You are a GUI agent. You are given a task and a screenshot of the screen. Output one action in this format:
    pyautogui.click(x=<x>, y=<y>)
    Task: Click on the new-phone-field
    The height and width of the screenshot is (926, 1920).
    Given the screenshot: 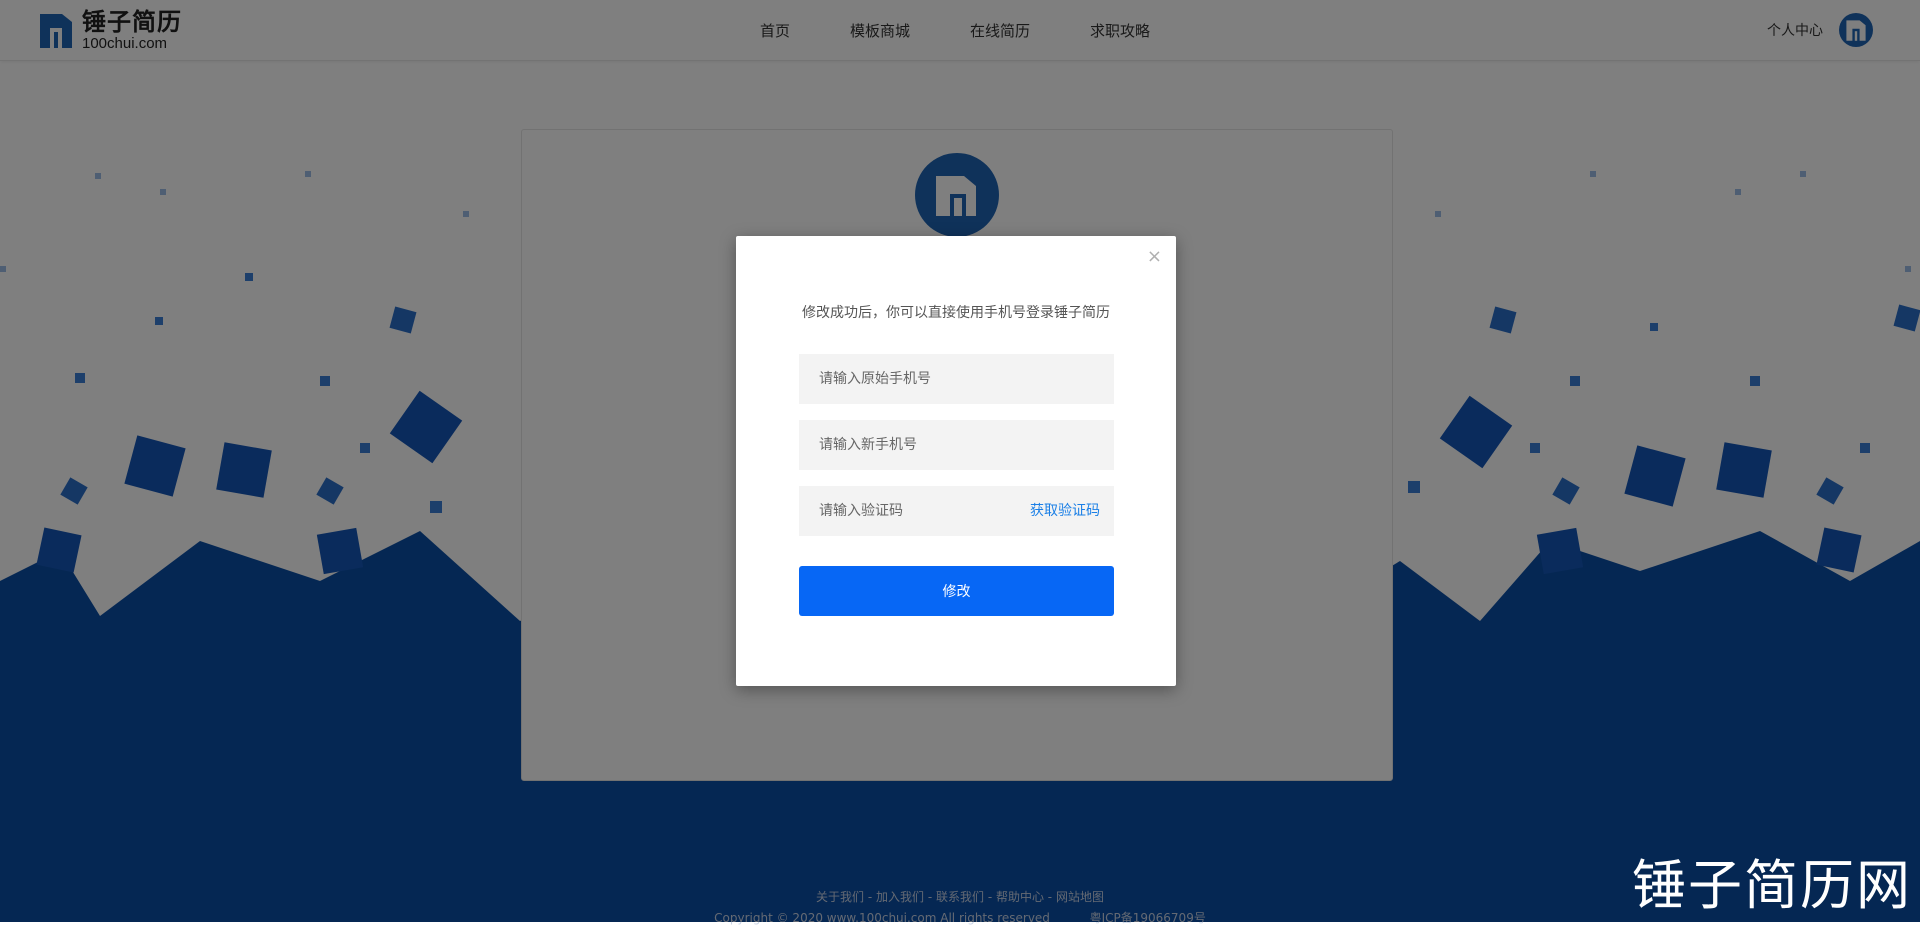 What is the action you would take?
    pyautogui.click(x=956, y=445)
    